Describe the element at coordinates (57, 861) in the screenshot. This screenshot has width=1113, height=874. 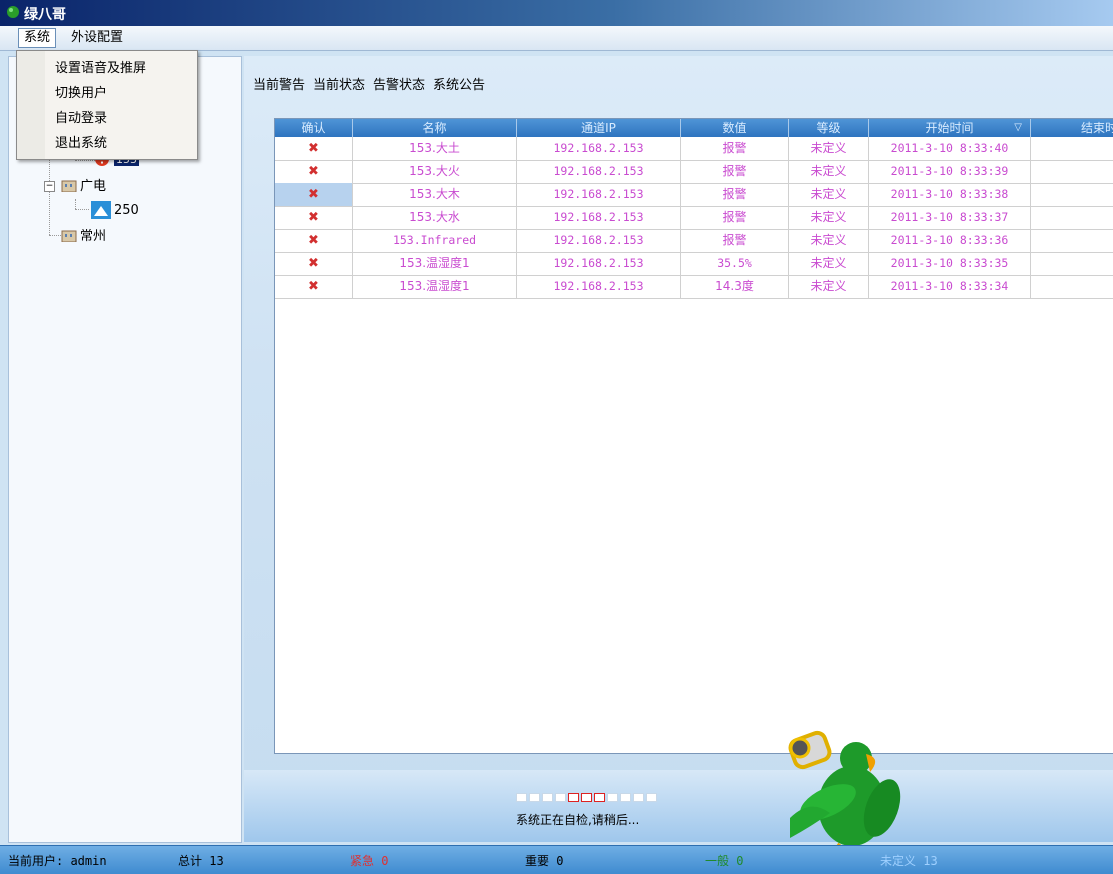
I see `status-current-user: 当前用户: admin` at that location.